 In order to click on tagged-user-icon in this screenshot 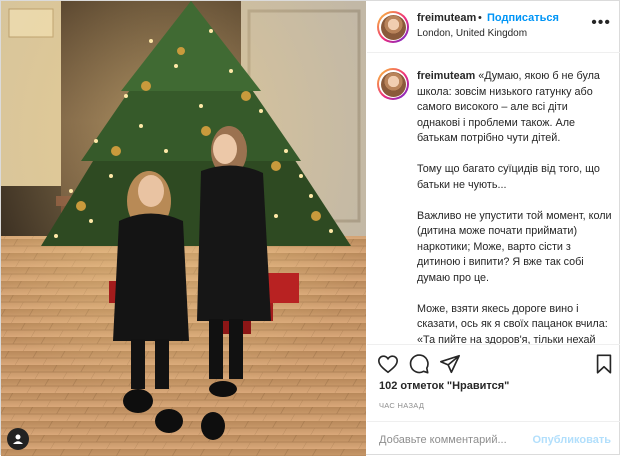, I will do `click(18, 439)`.